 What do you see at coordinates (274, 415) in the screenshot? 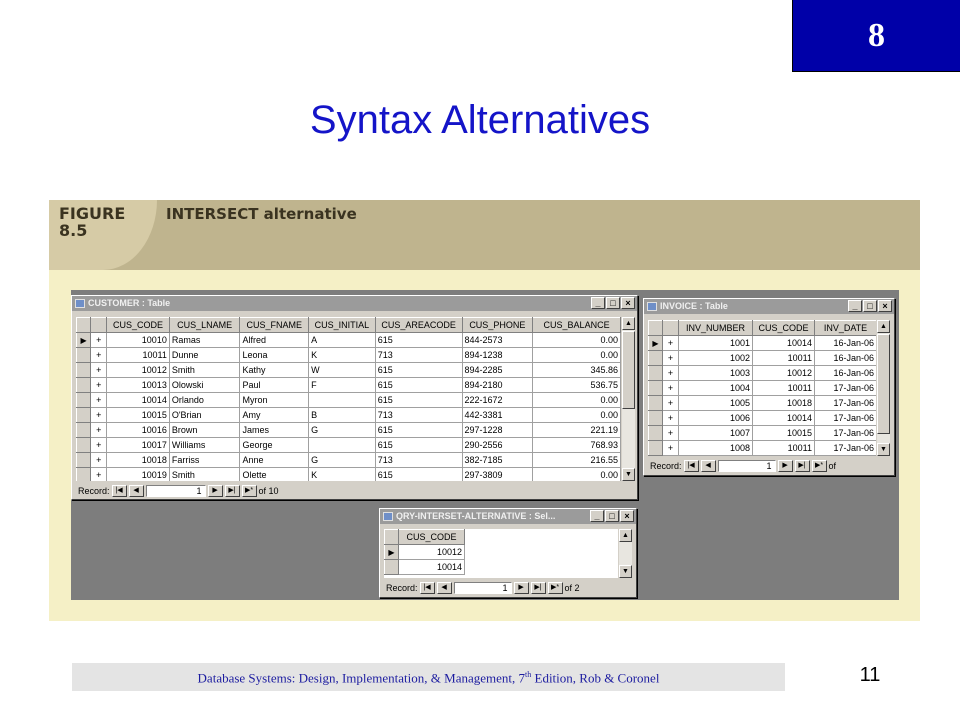
I see `table-cell: Amy` at bounding box center [274, 415].